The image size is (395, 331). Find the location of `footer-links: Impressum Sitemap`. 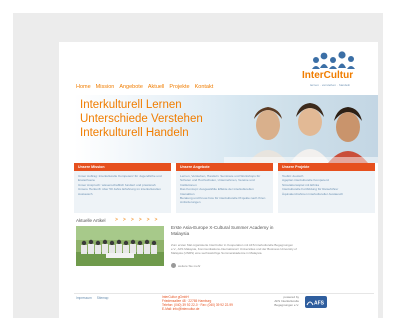

footer-links: Impressum Sitemap is located at coordinates (92, 298).